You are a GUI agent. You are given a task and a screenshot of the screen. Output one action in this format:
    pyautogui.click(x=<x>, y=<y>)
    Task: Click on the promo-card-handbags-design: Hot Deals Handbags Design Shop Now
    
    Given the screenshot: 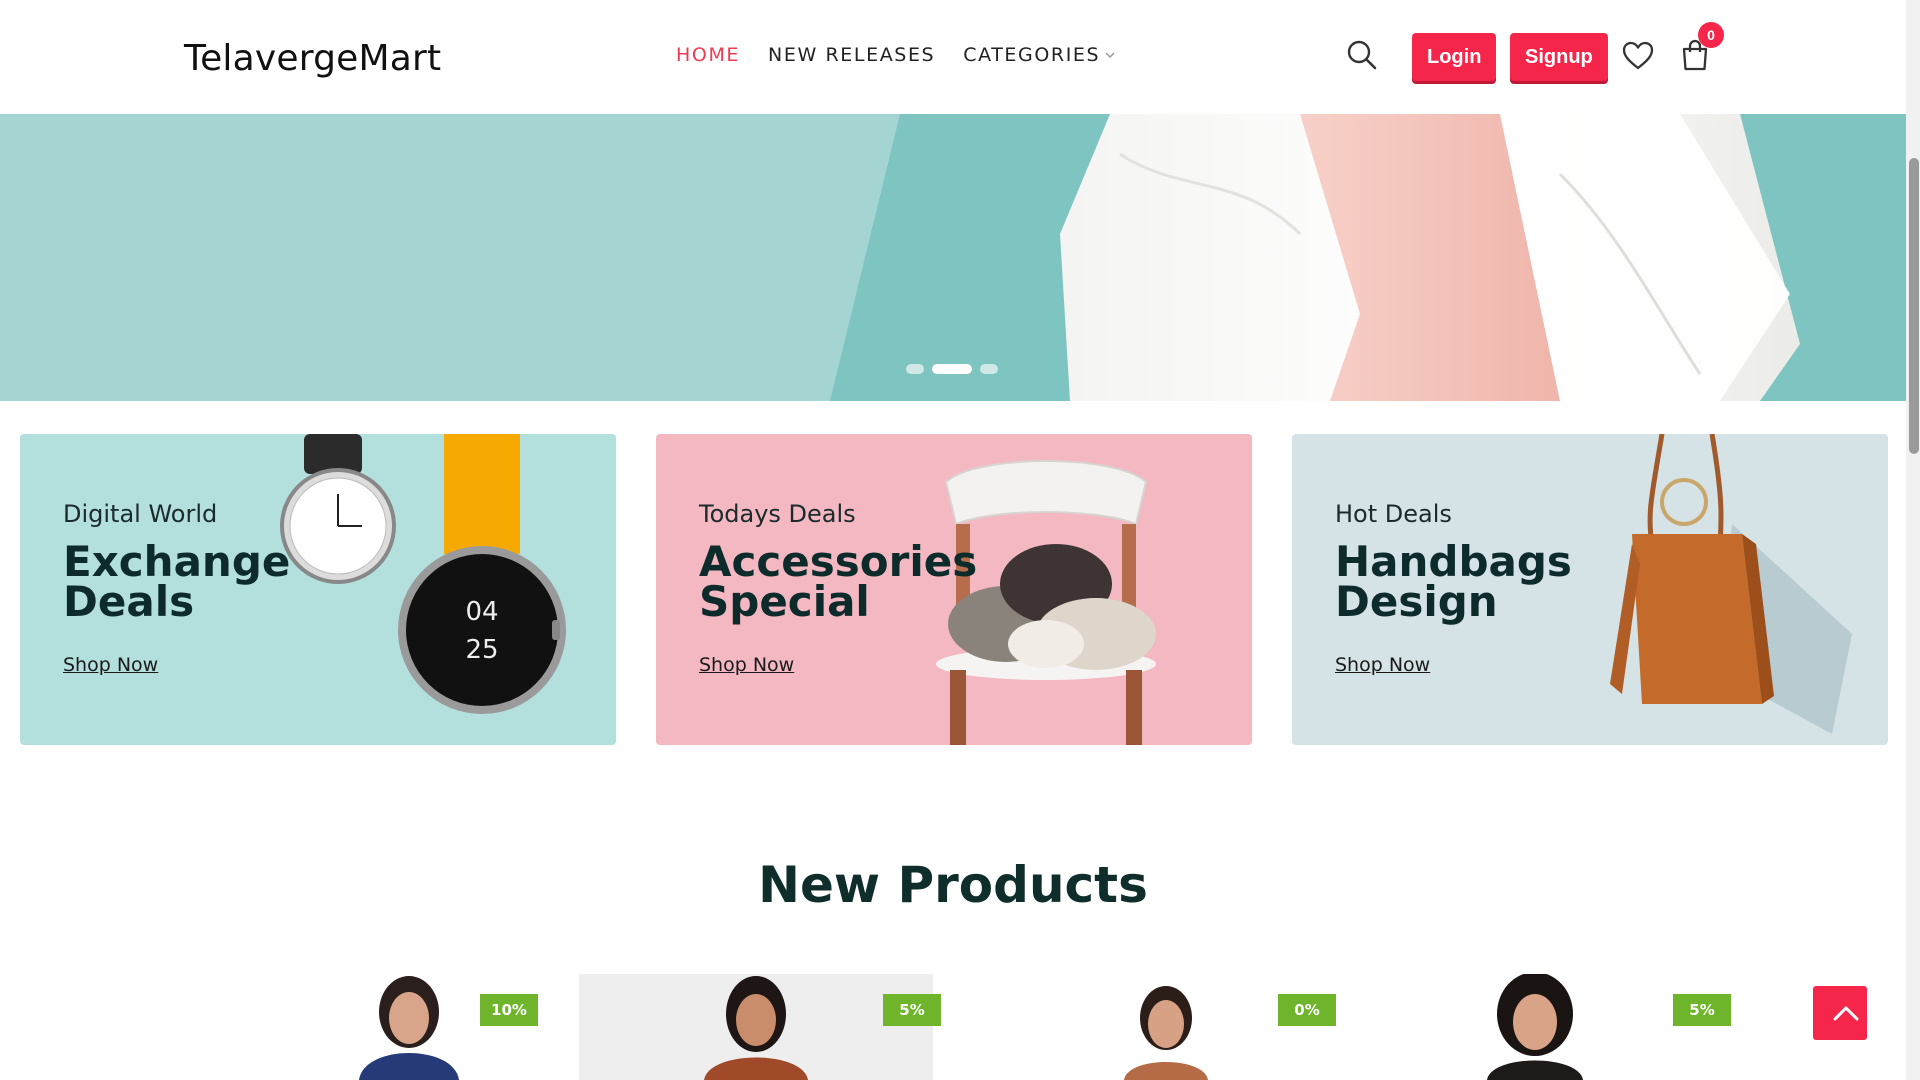 What is the action you would take?
    pyautogui.click(x=1590, y=589)
    